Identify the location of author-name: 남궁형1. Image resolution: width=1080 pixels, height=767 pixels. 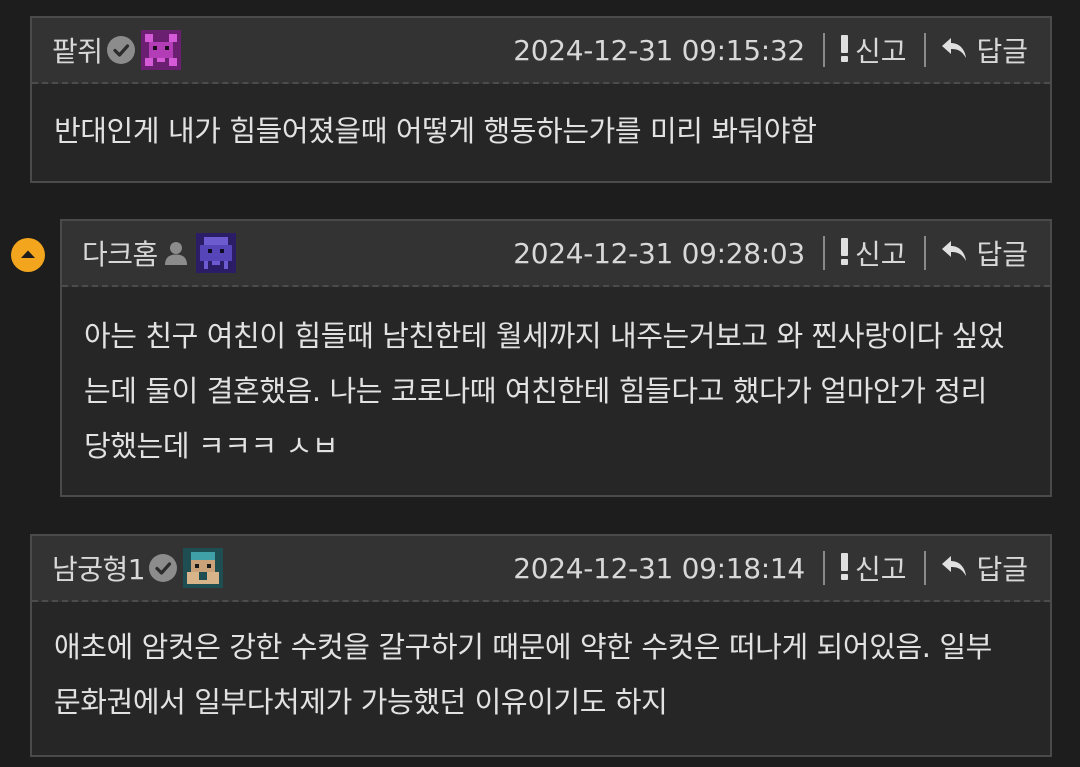
(99, 568).